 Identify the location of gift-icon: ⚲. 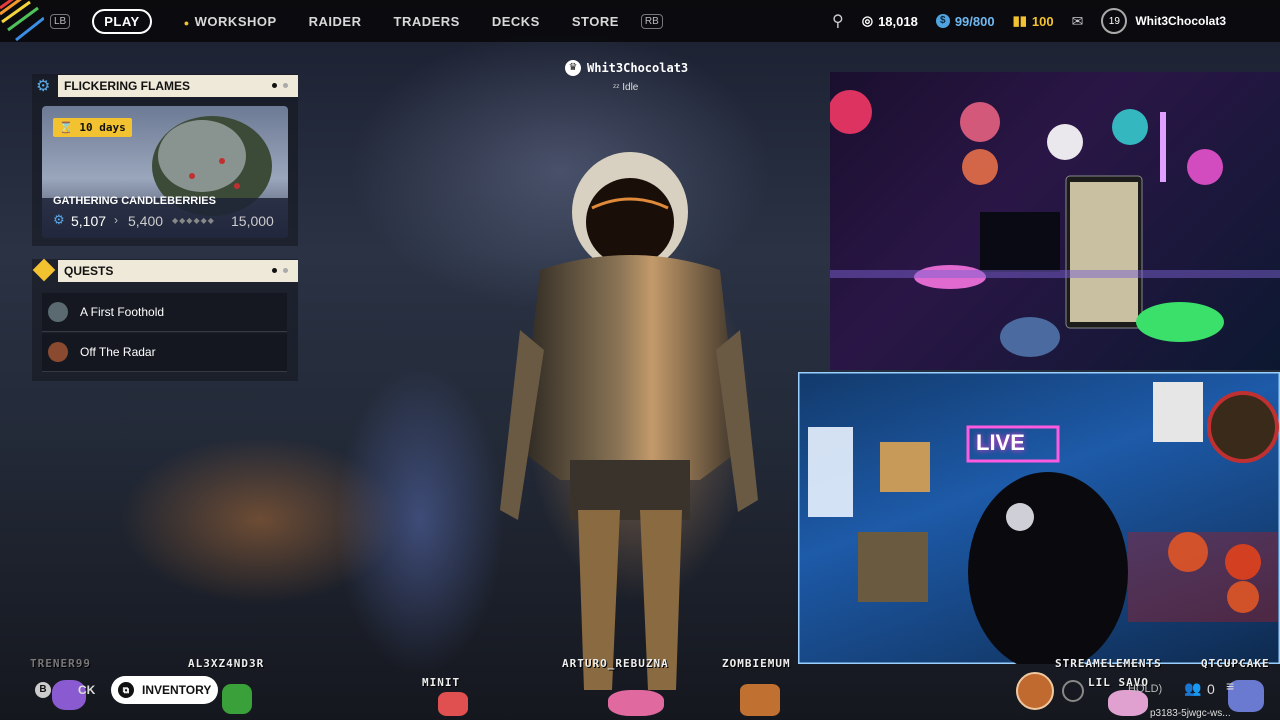
(838, 21).